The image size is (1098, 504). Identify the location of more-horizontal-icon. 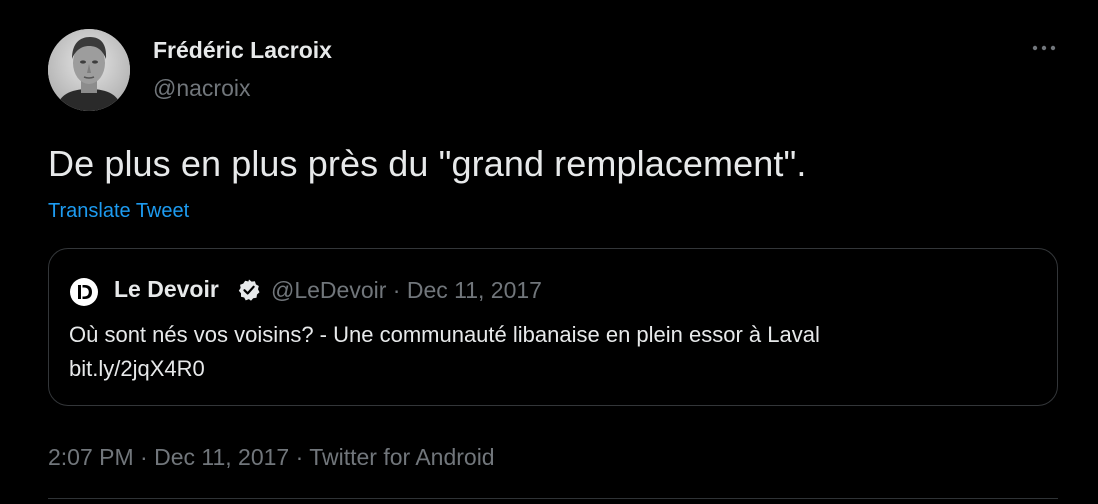
(1044, 48).